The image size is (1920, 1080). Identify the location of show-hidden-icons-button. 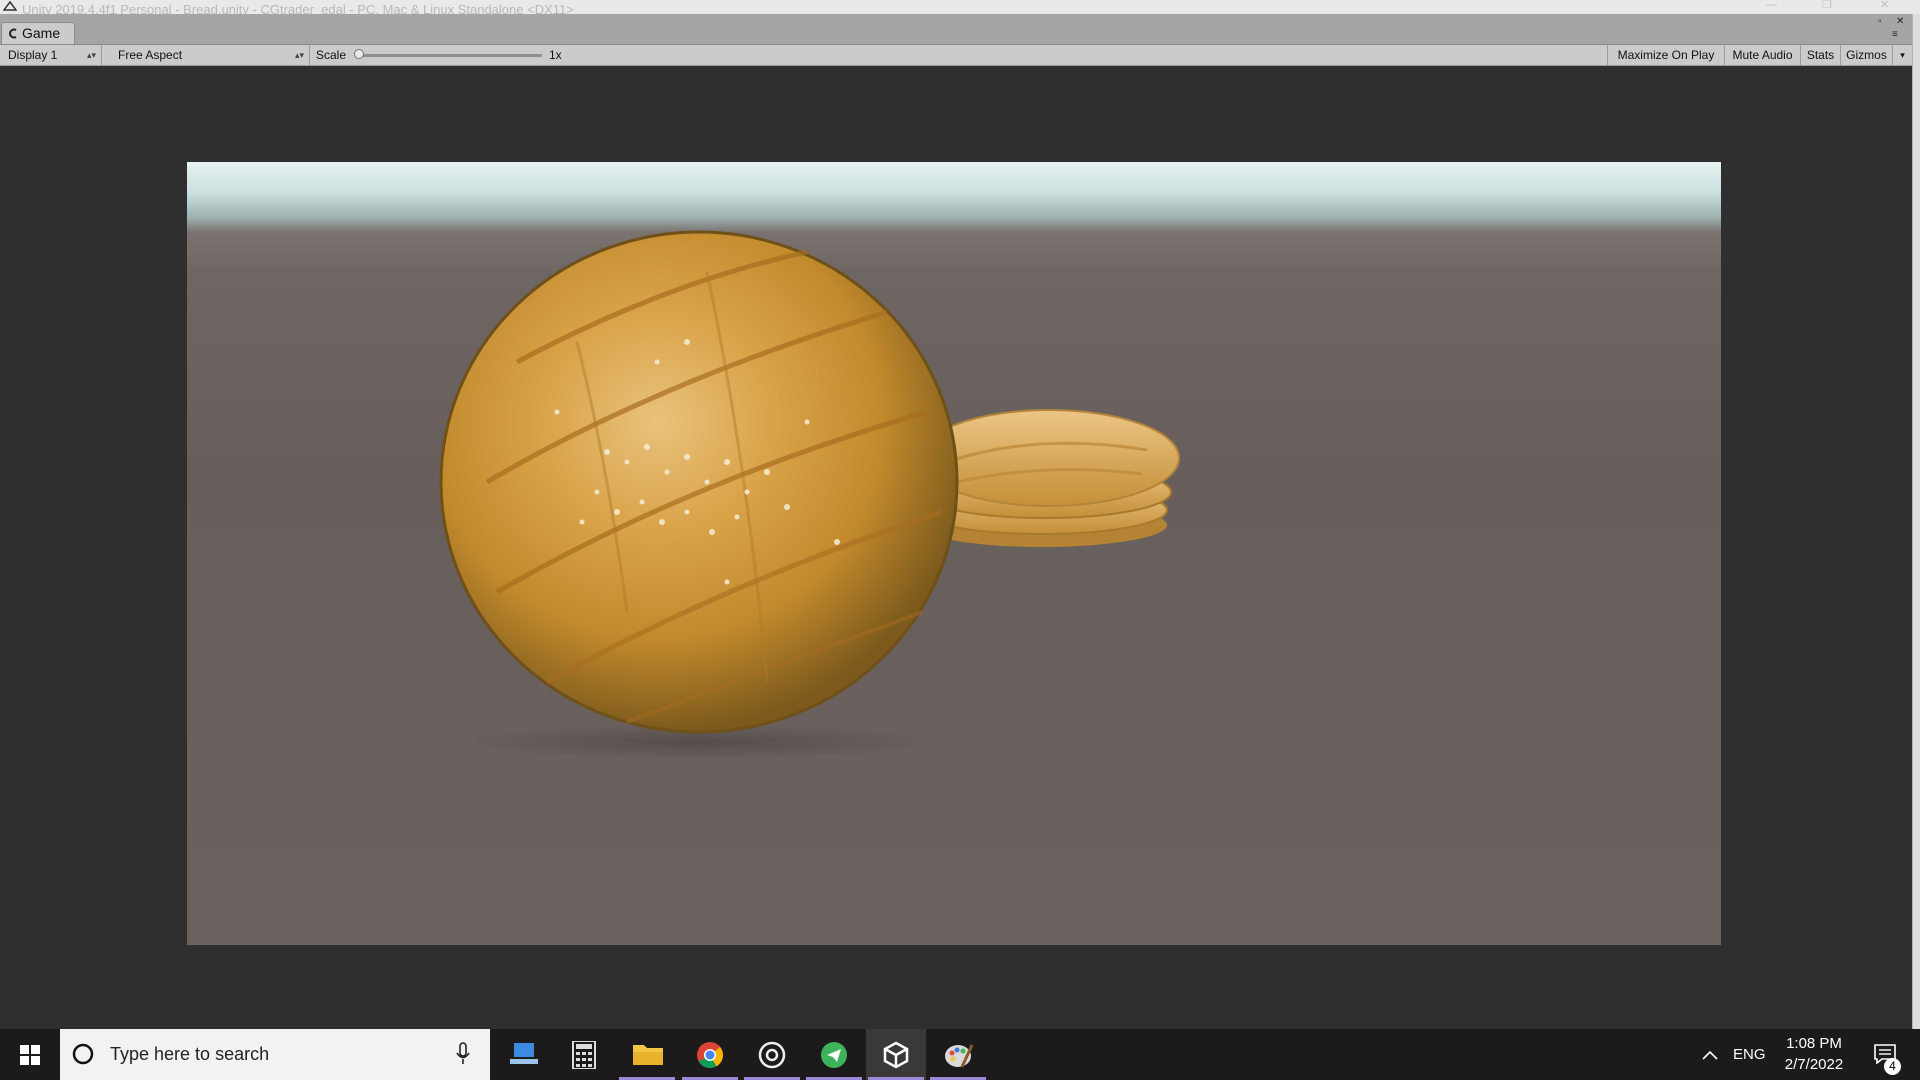
(1710, 1054).